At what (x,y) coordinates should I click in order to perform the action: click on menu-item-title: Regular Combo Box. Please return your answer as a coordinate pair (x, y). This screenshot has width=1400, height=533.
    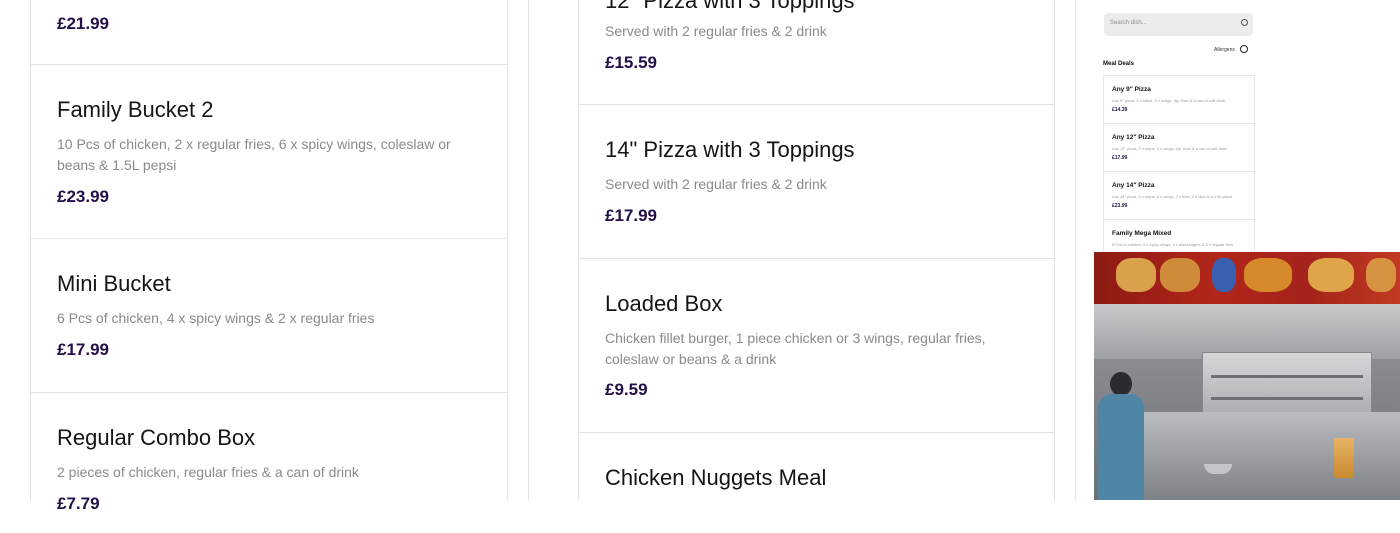
    Looking at the image, I should click on (156, 437).